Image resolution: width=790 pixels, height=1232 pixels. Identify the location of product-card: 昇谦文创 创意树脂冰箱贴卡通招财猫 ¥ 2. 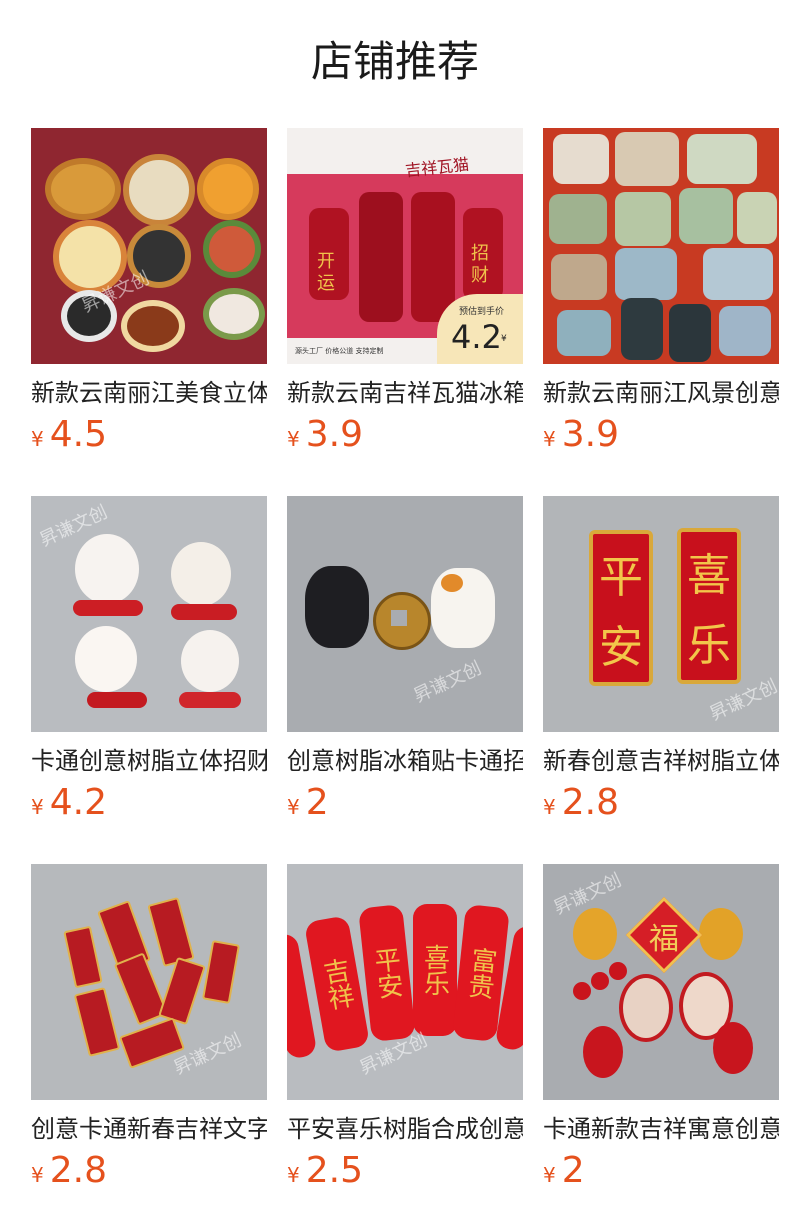
(405, 680).